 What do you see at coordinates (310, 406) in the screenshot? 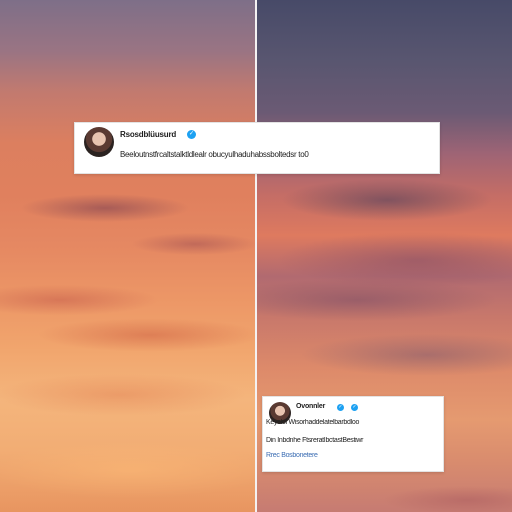
I see `author-name: Ovonnler` at bounding box center [310, 406].